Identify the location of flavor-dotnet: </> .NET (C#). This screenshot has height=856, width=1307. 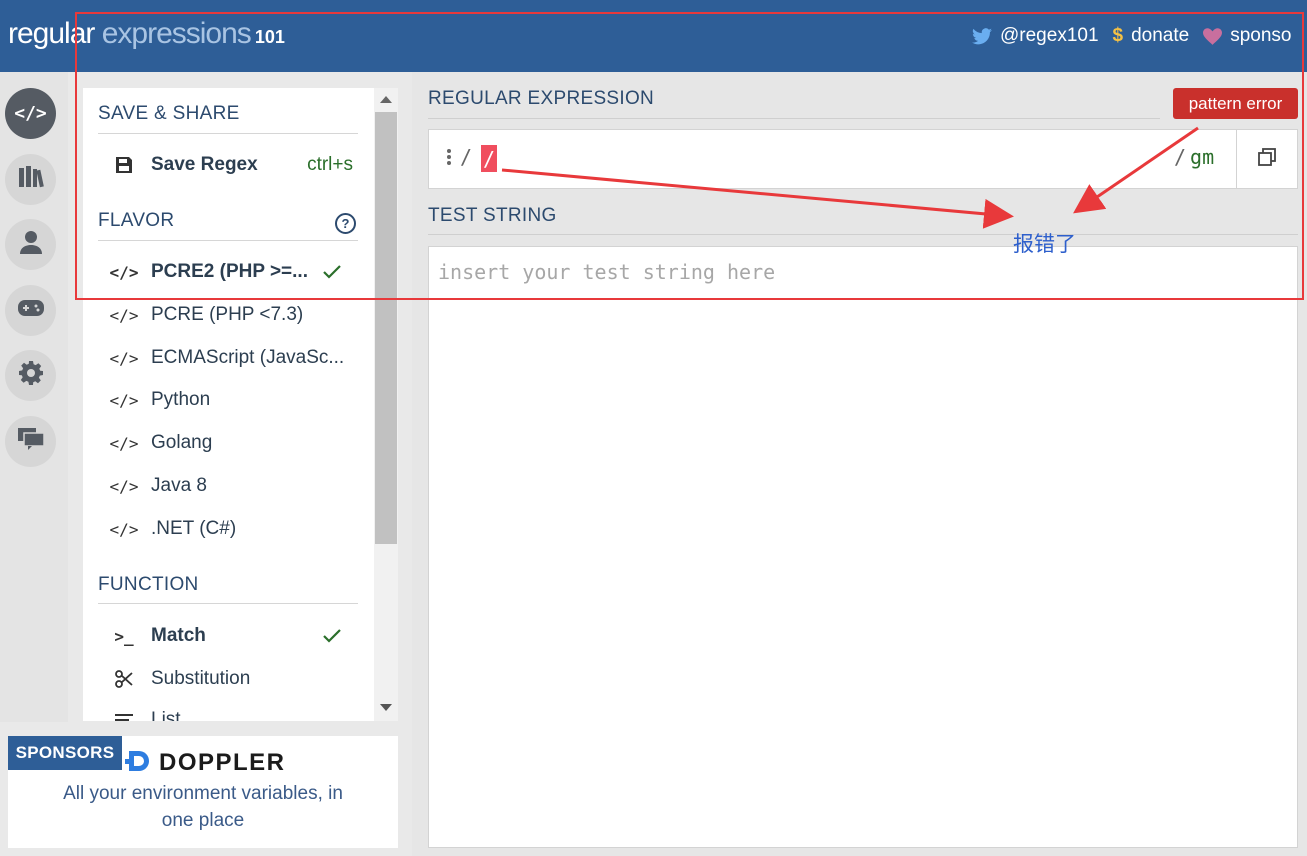
(231, 529).